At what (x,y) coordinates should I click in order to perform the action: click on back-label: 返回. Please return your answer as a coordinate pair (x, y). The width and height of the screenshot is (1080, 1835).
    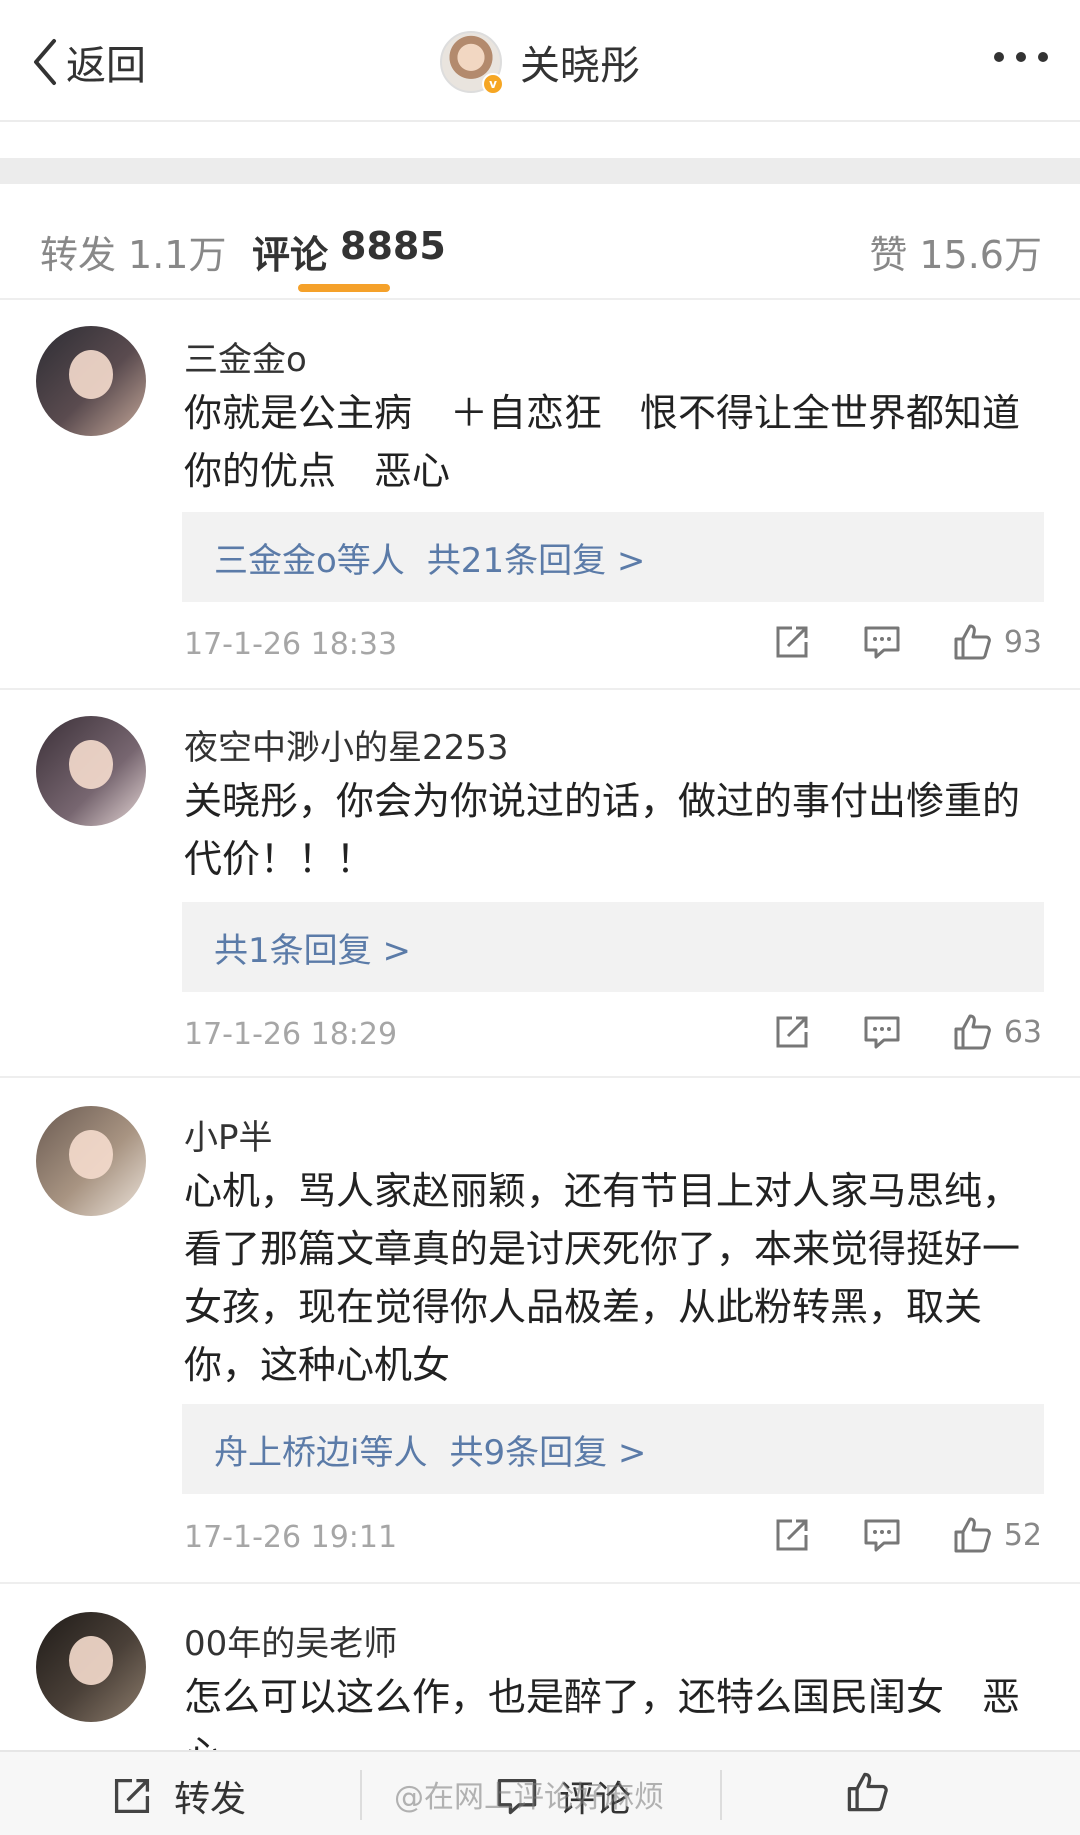
    Looking at the image, I should click on (106, 66).